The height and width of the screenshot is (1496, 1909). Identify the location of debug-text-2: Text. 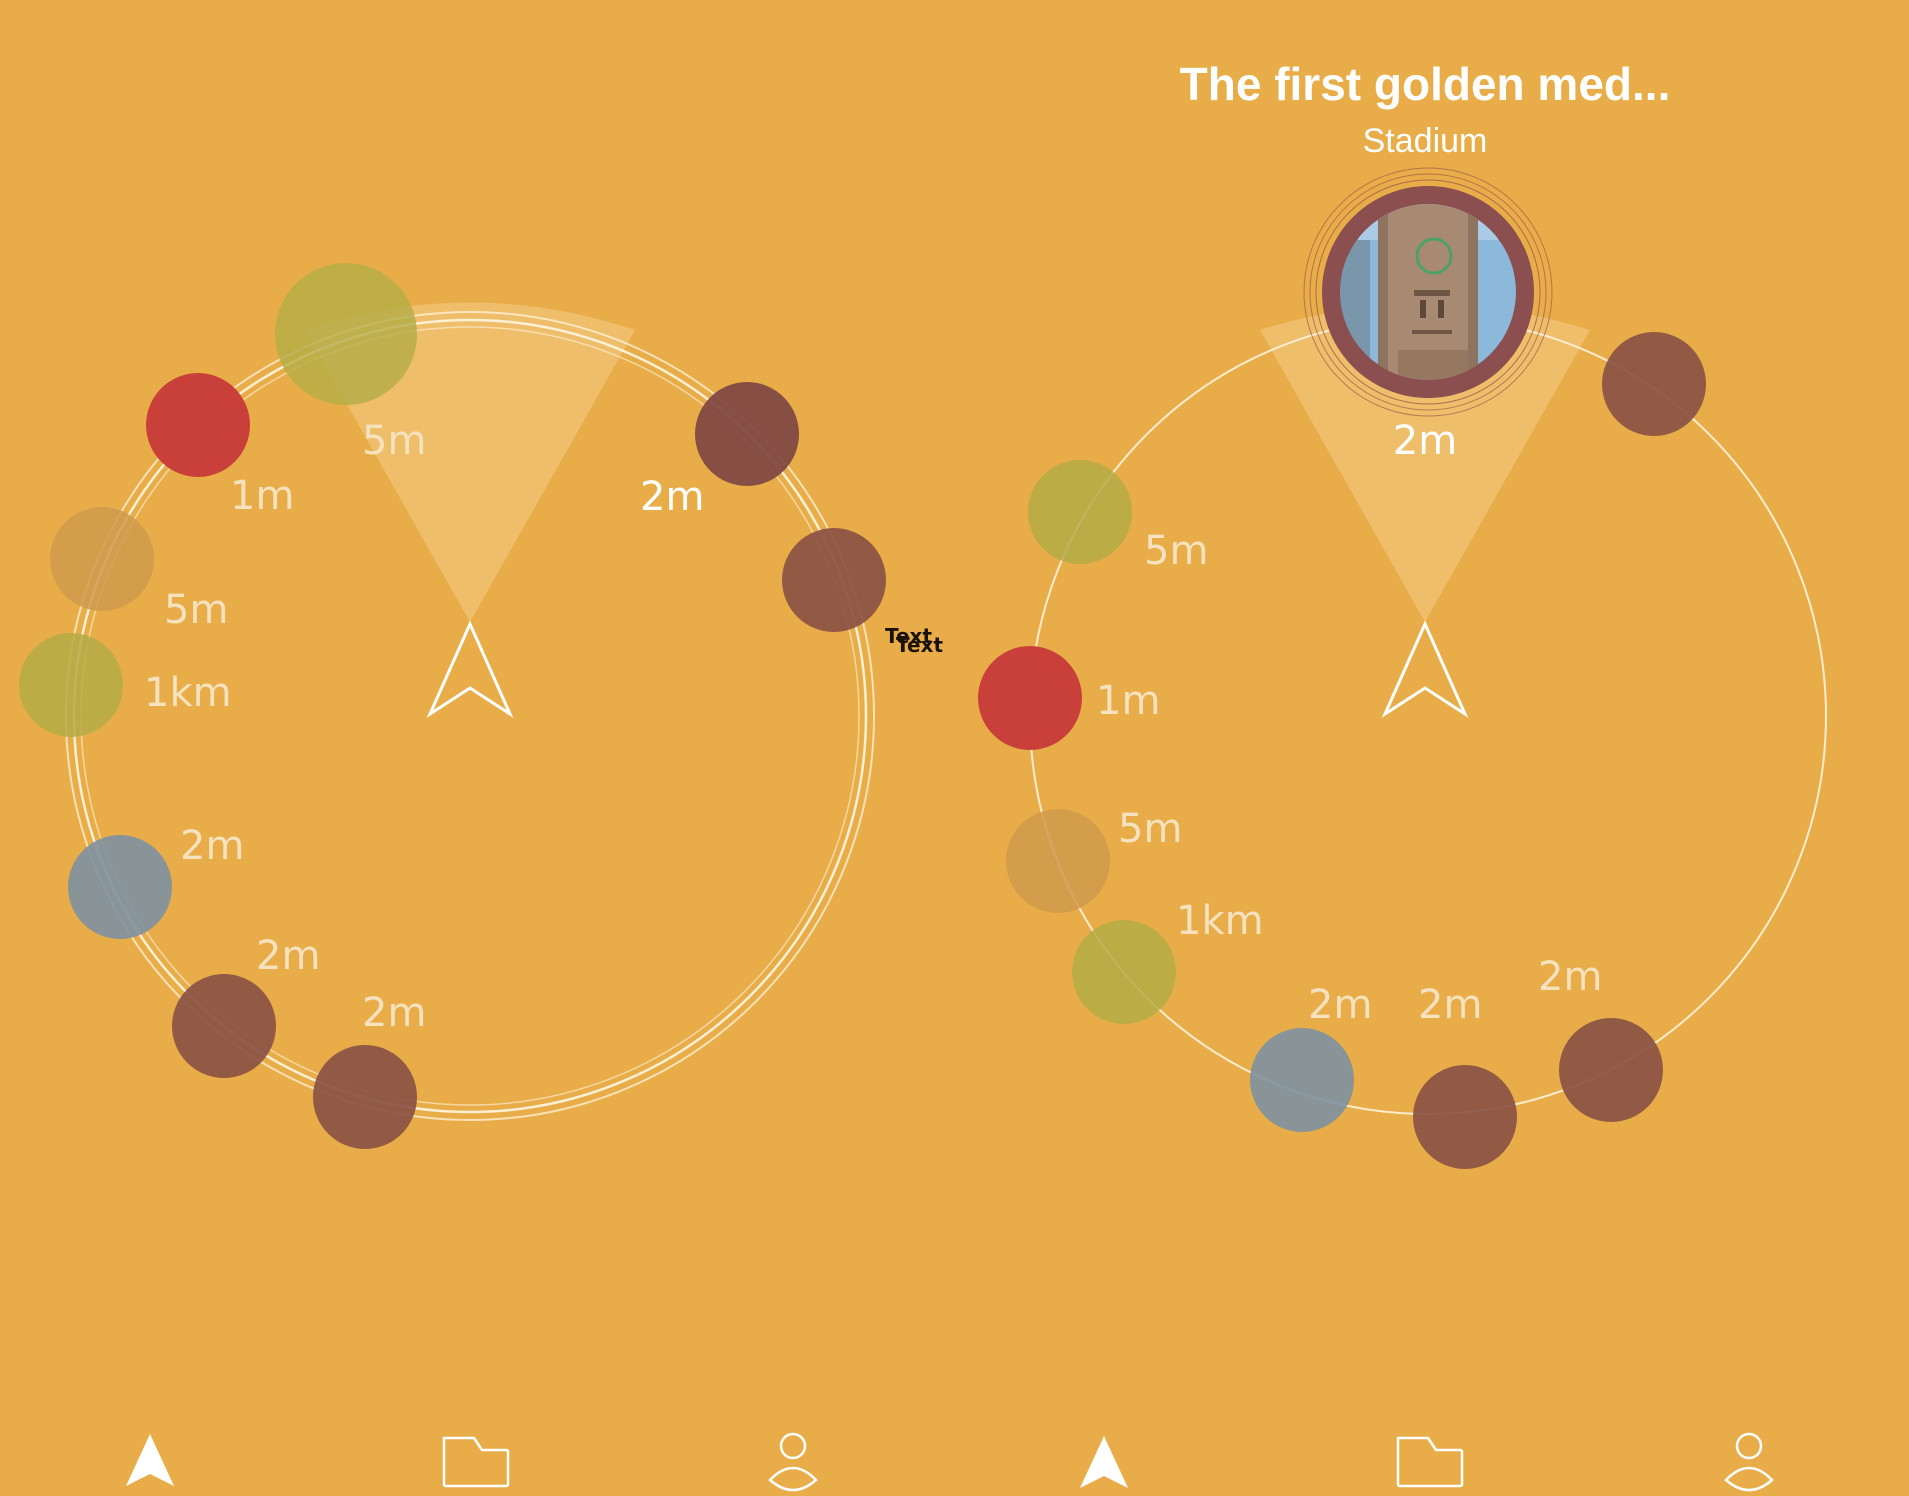
(919, 645).